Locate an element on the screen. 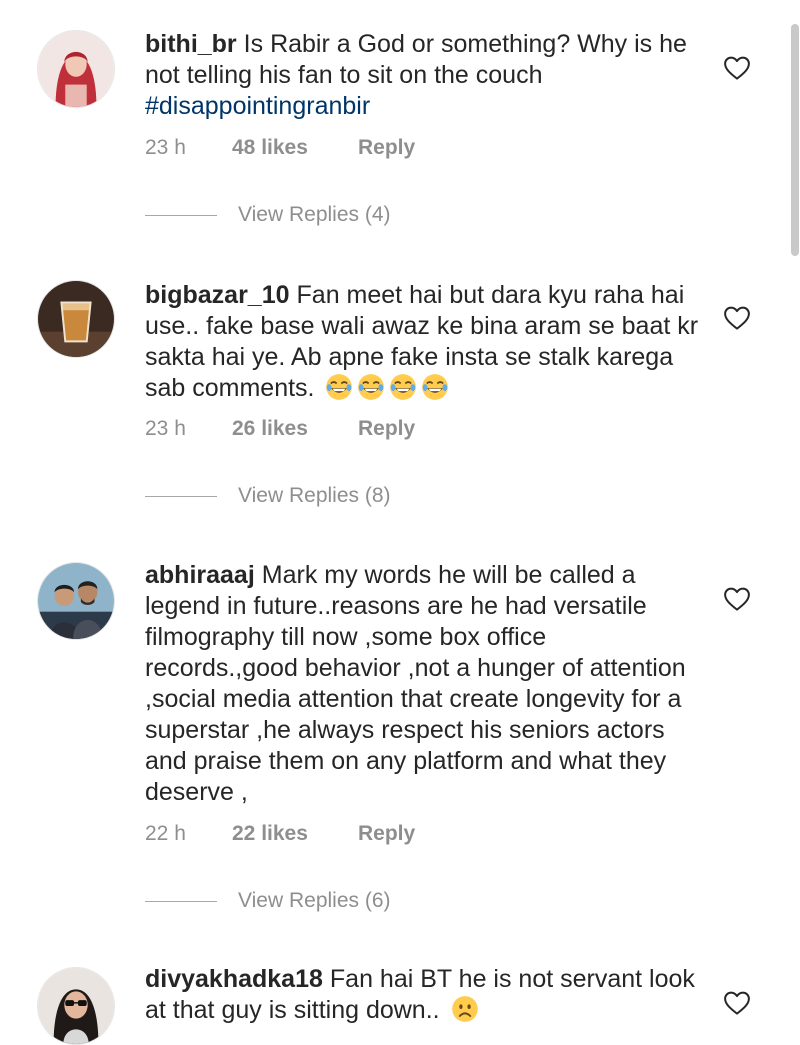 This screenshot has height=1045, width=800. profile-photo-woman-sunglasses is located at coordinates (76, 1006).